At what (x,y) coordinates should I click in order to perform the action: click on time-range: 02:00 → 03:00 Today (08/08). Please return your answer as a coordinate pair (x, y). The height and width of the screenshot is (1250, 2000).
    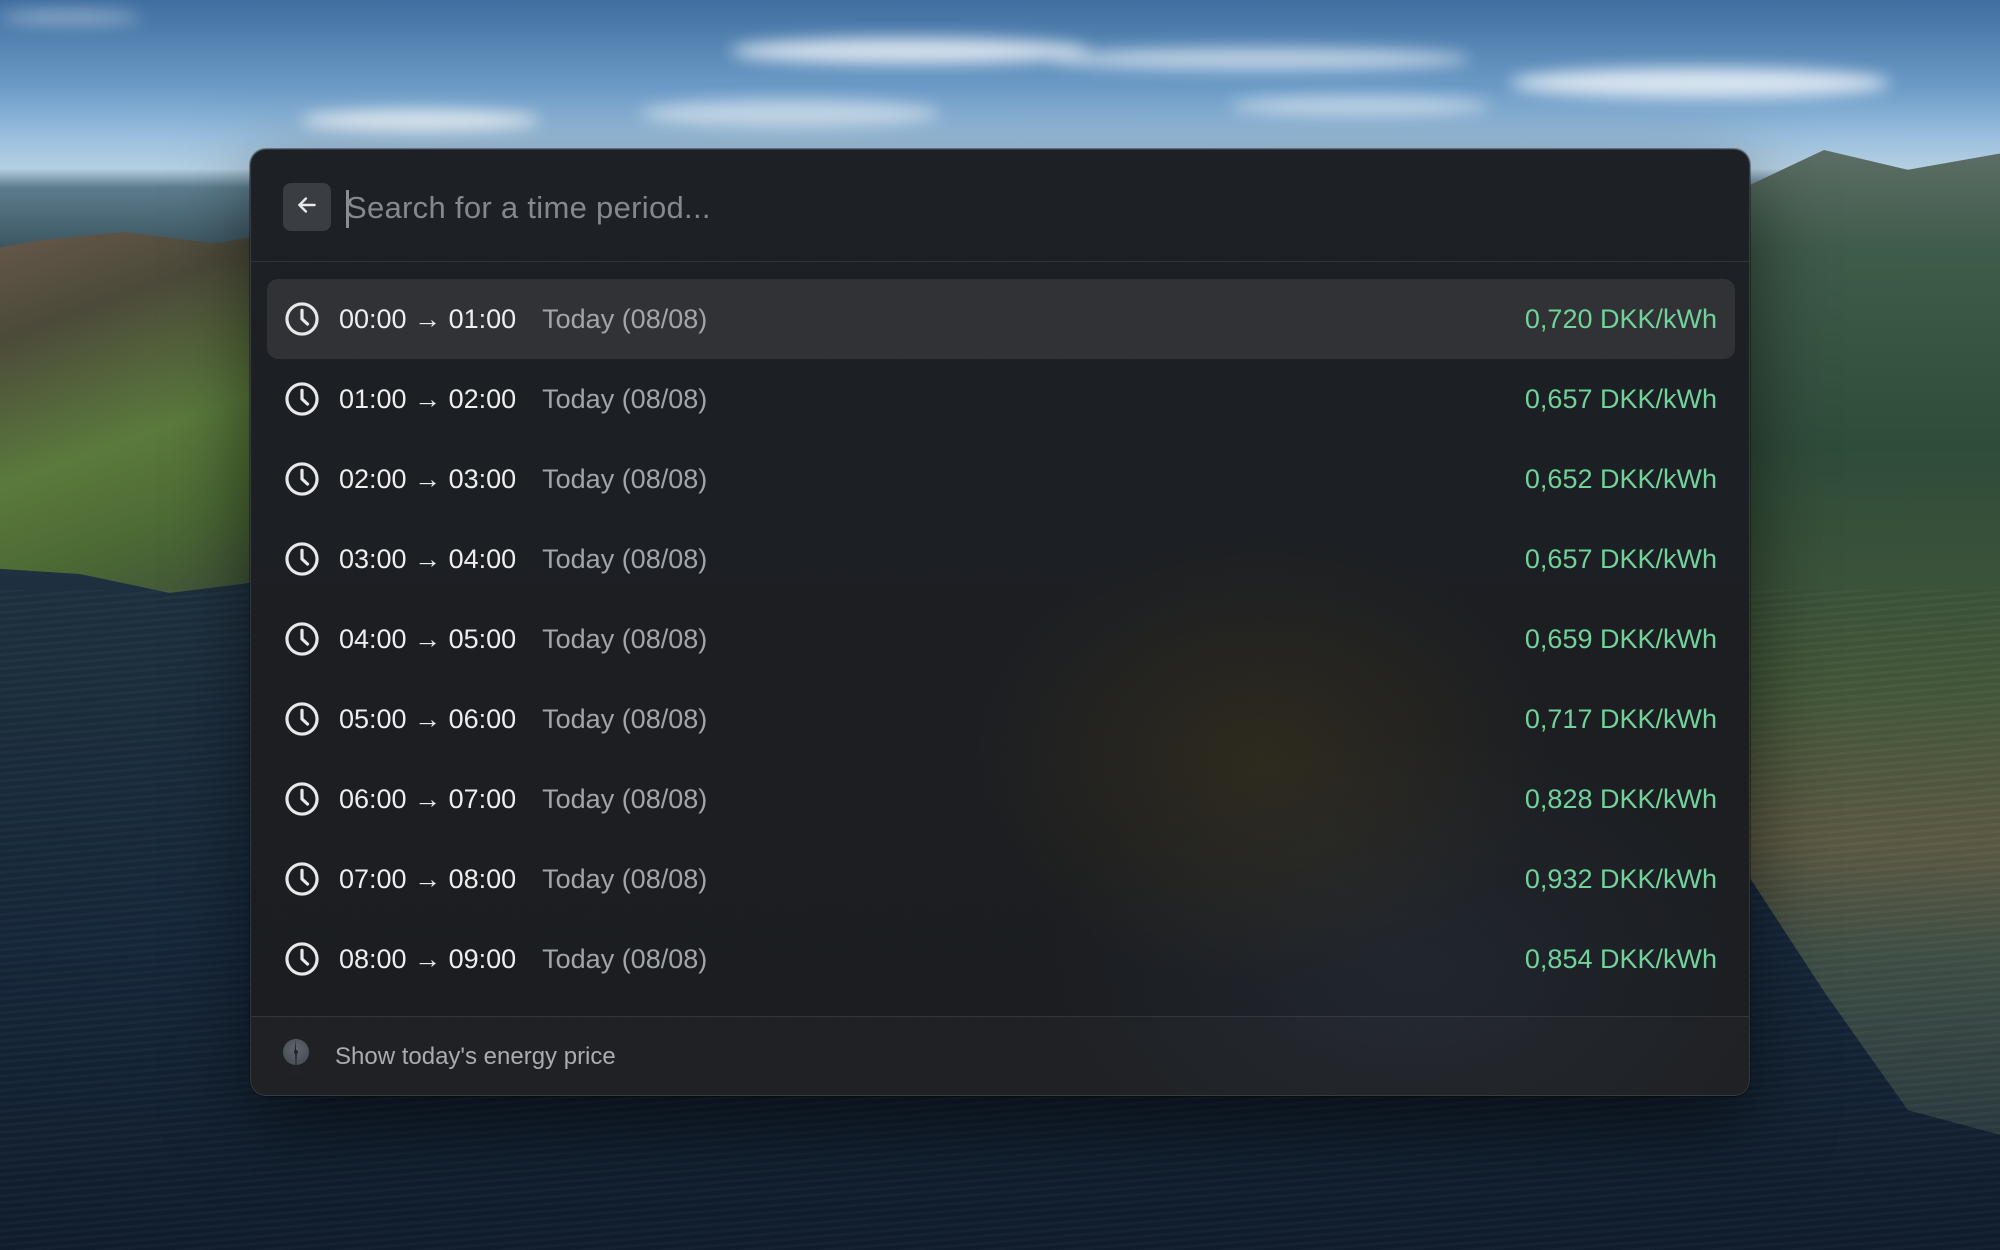
    Looking at the image, I should click on (523, 479).